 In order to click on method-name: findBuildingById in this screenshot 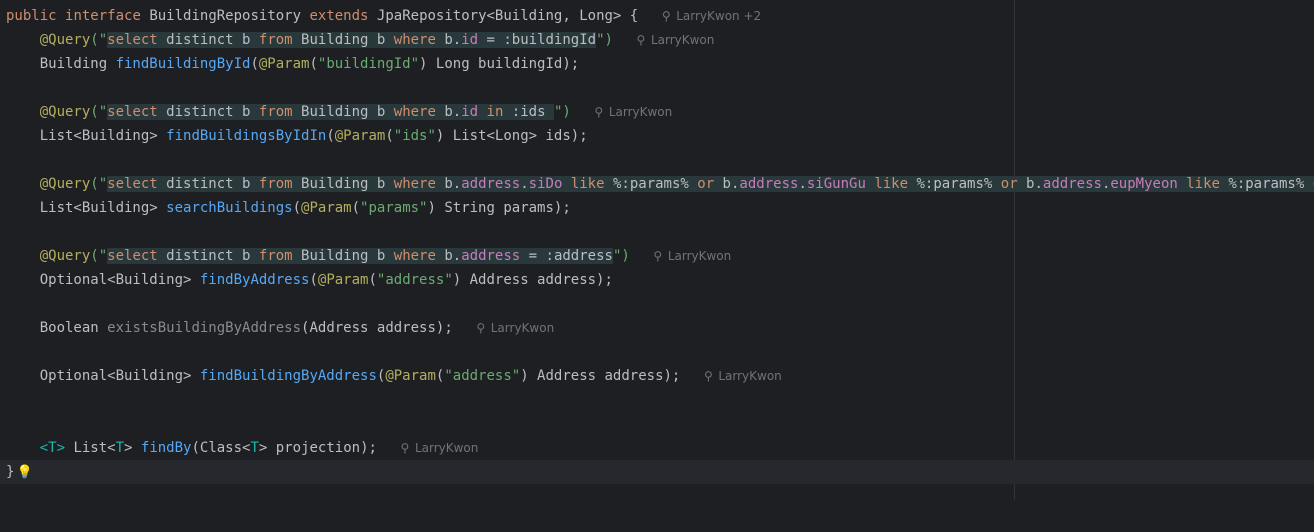, I will do `click(183, 64)`.